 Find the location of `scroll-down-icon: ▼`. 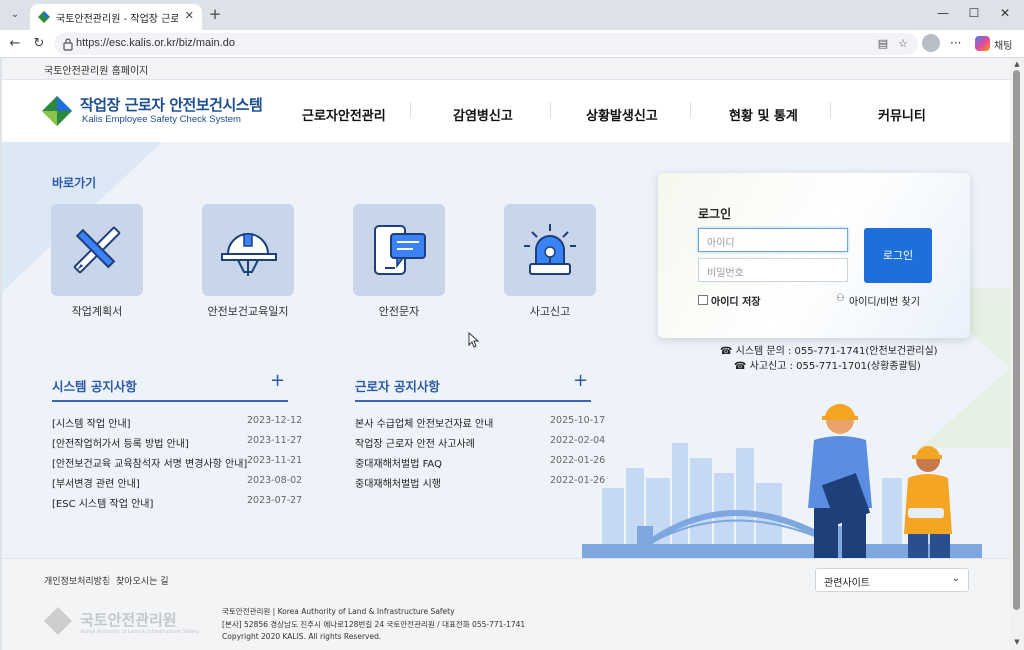

scroll-down-icon: ▼ is located at coordinates (1017, 643).